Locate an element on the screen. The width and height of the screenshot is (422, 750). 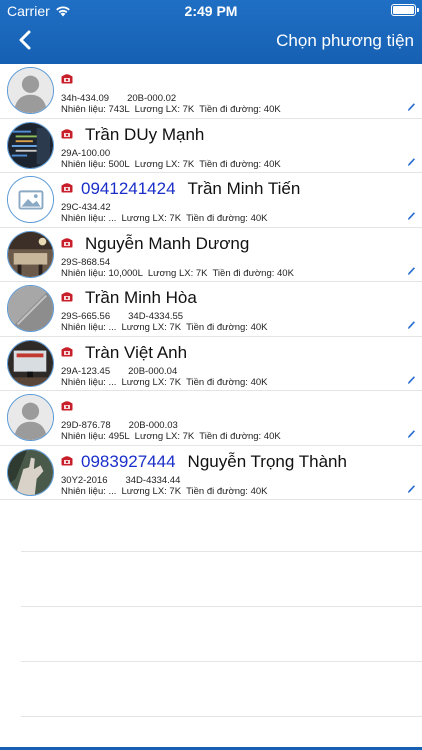
plate-number: 29A-123.45 is located at coordinates (86, 371).